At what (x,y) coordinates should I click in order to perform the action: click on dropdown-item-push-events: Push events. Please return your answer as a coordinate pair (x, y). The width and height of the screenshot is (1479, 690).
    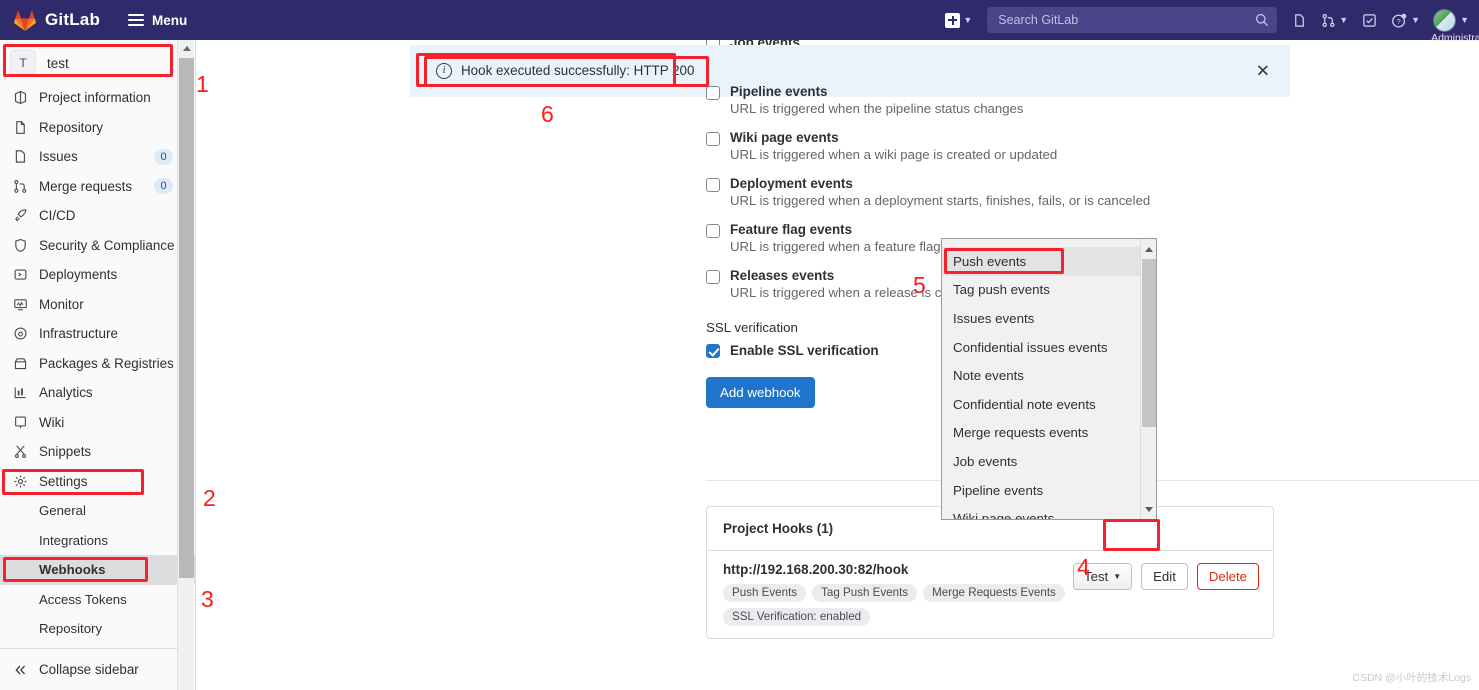
    Looking at the image, I should click on (1041, 261).